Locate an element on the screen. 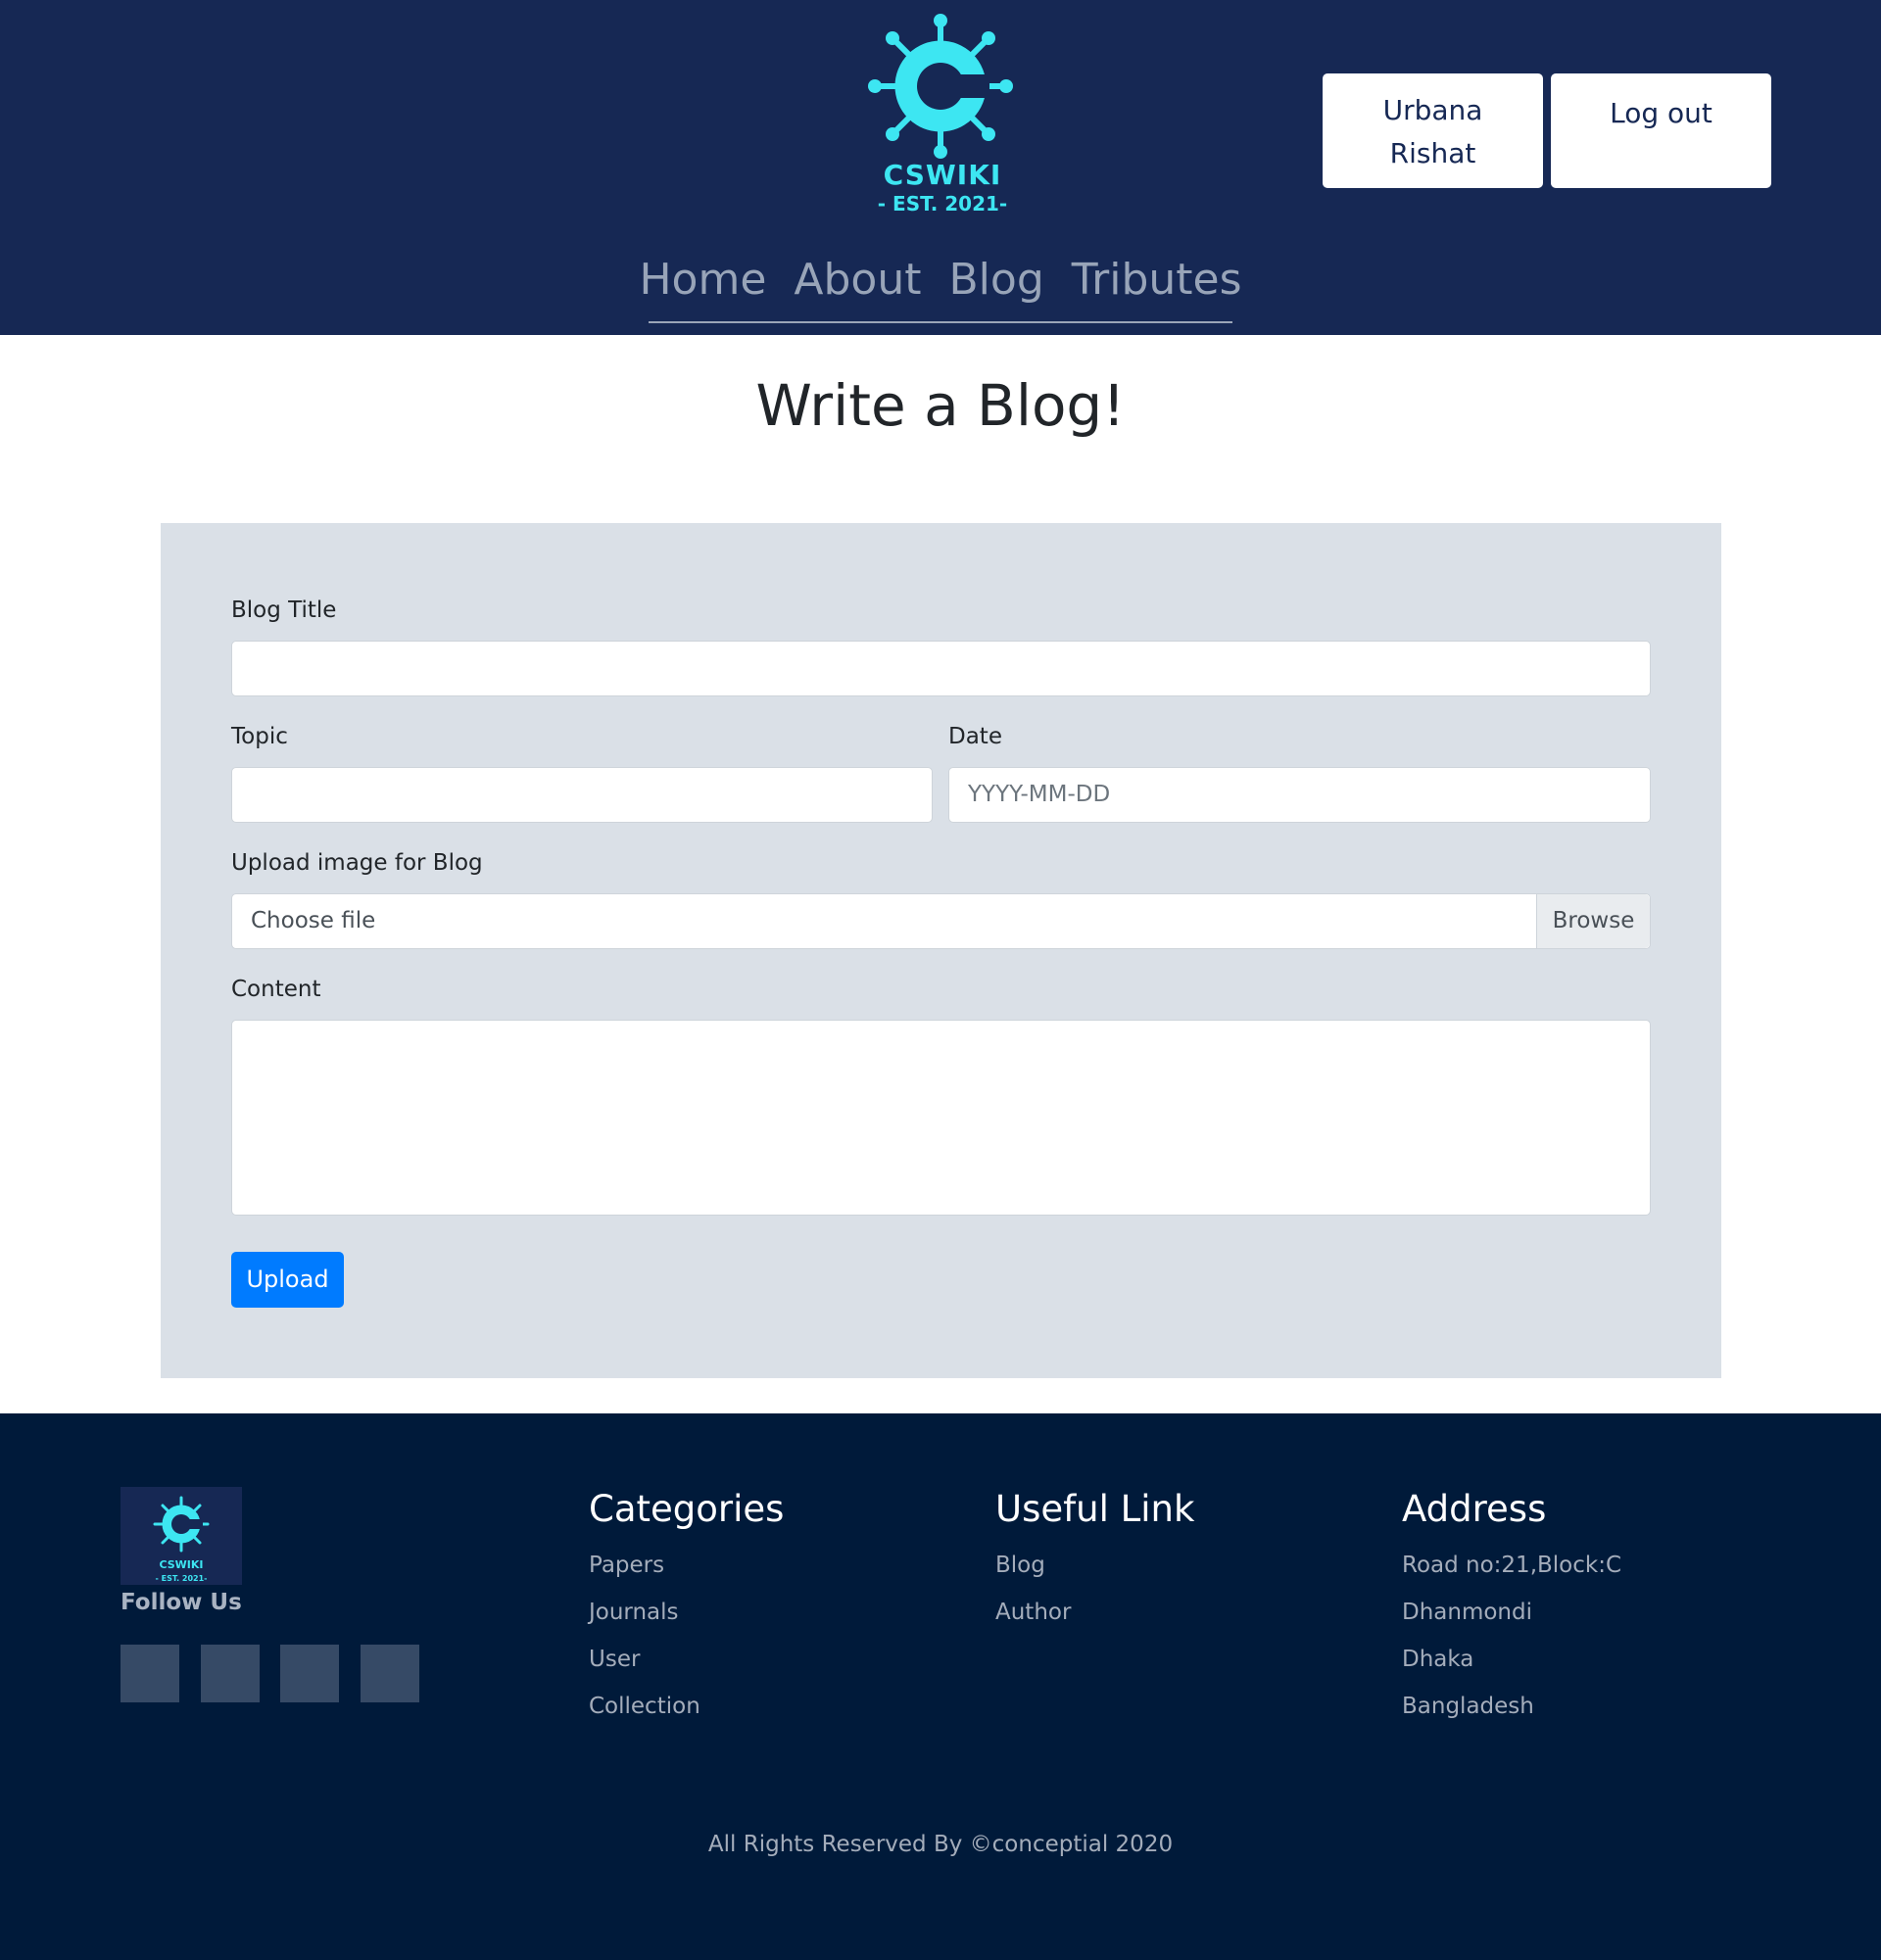  upload-image-label: Upload image for Blog is located at coordinates (357, 863).